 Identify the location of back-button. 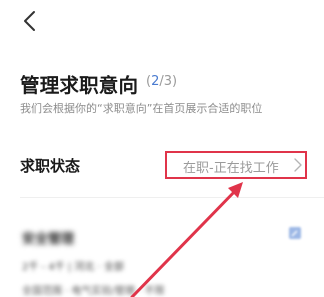
(31, 21).